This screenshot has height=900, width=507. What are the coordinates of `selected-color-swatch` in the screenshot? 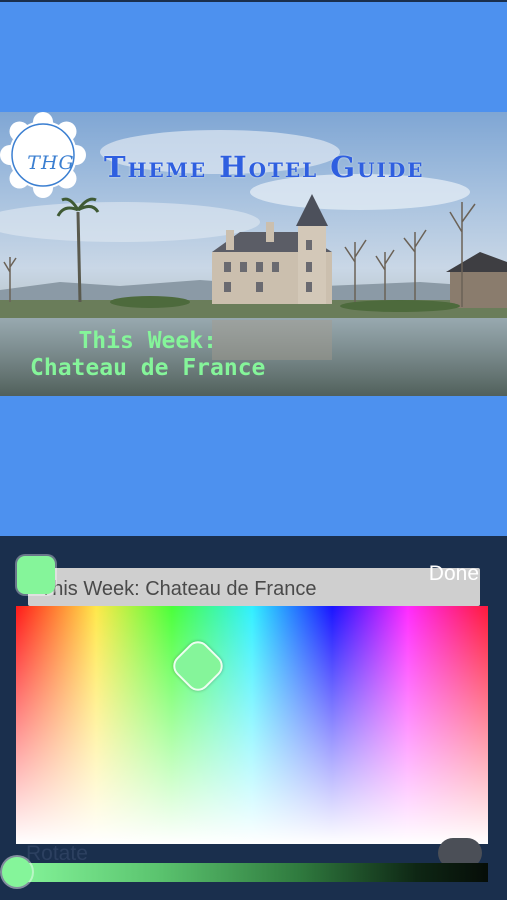 It's located at (36, 575).